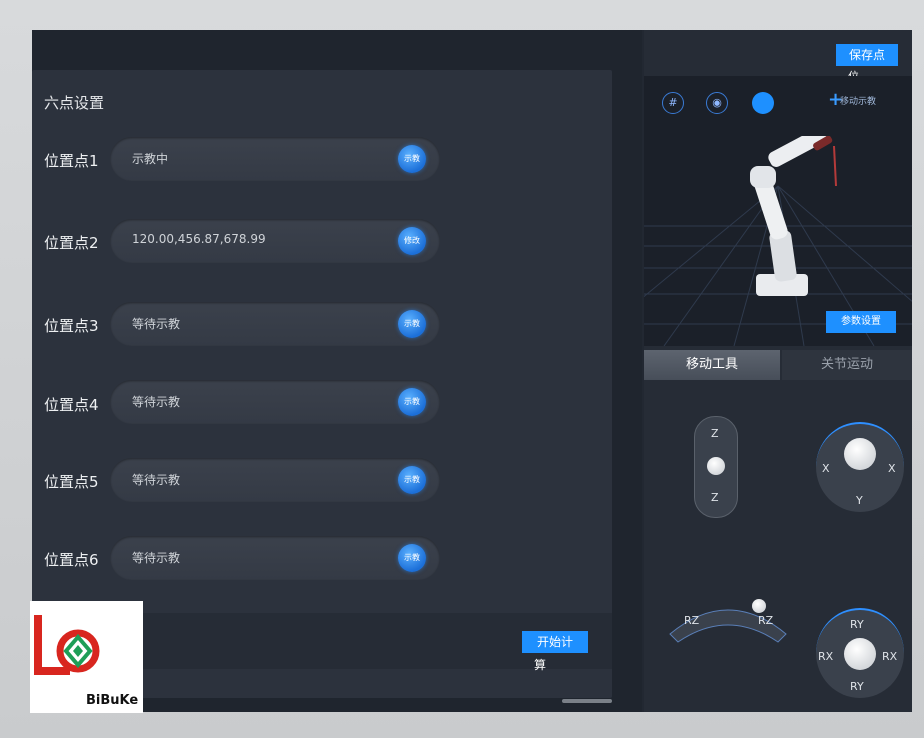  What do you see at coordinates (71, 405) in the screenshot?
I see `position-label-4: 位置点4` at bounding box center [71, 405].